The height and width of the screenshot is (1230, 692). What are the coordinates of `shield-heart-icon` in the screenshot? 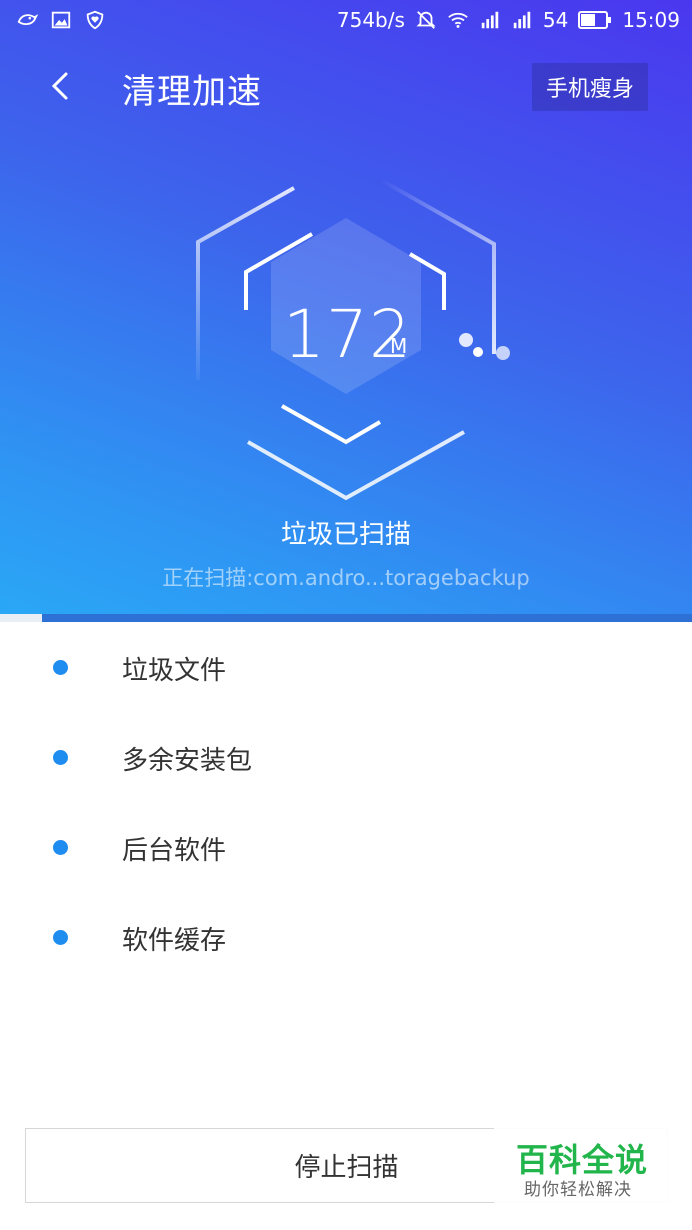 It's located at (95, 20).